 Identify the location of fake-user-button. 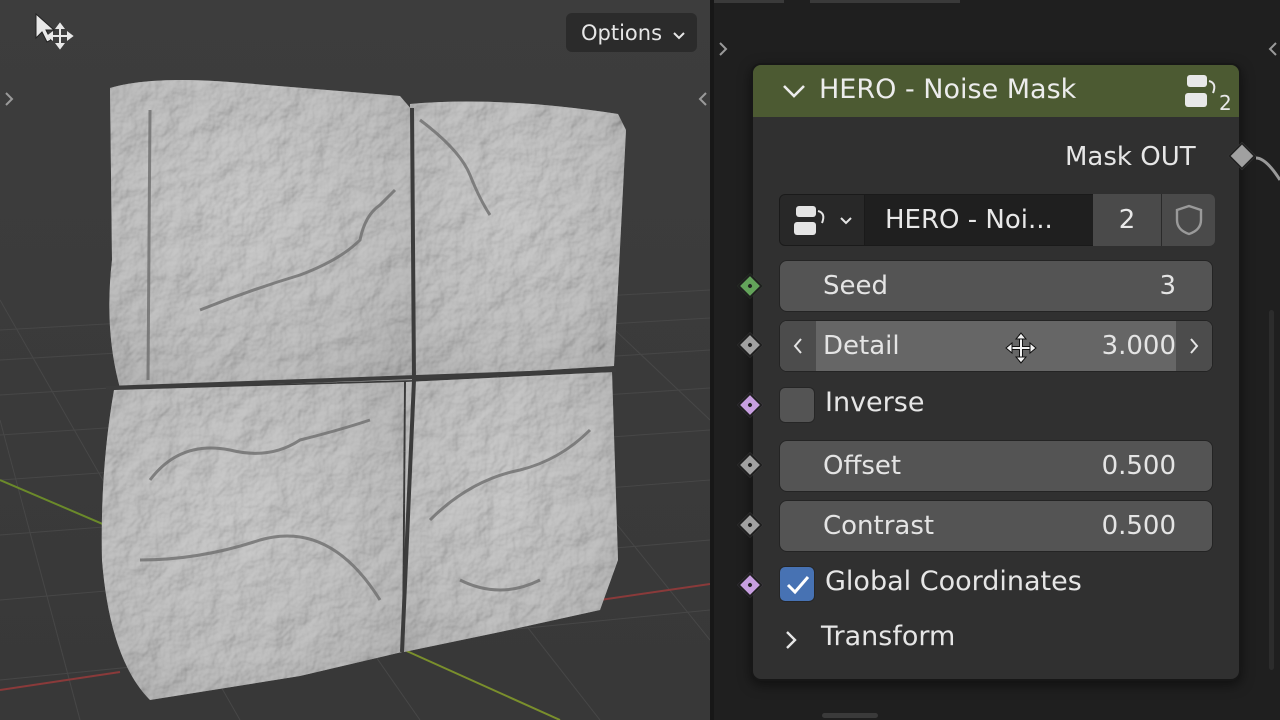
(1188, 220).